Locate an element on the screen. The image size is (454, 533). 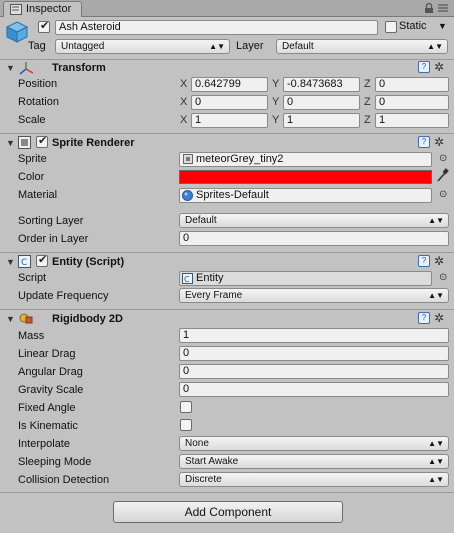
material-label: Material is located at coordinates (38, 195).